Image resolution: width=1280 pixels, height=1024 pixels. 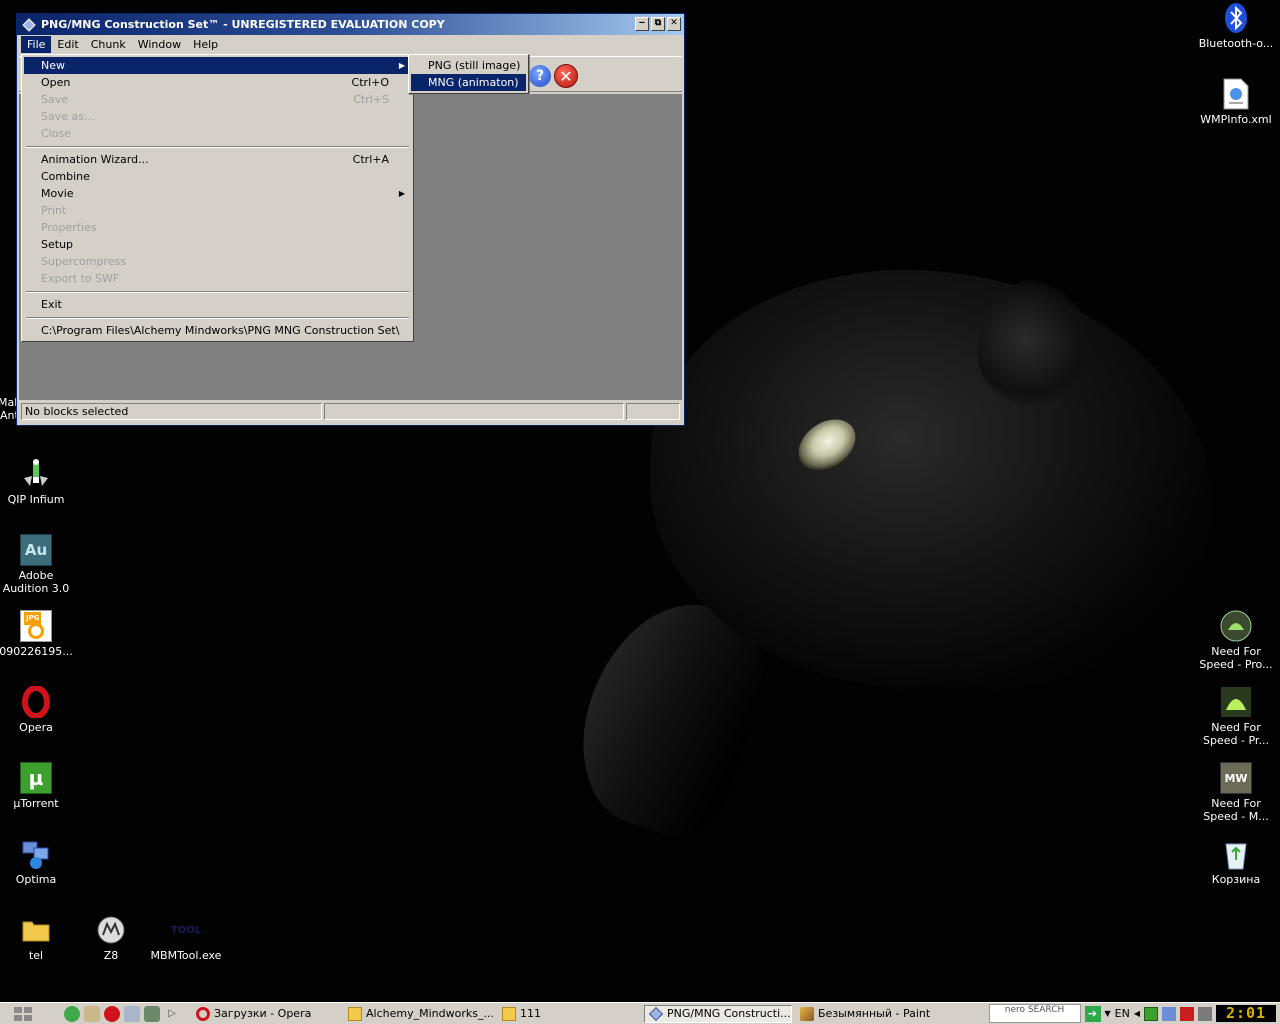 What do you see at coordinates (51, 304) in the screenshot?
I see `menu-item-label: Exit` at bounding box center [51, 304].